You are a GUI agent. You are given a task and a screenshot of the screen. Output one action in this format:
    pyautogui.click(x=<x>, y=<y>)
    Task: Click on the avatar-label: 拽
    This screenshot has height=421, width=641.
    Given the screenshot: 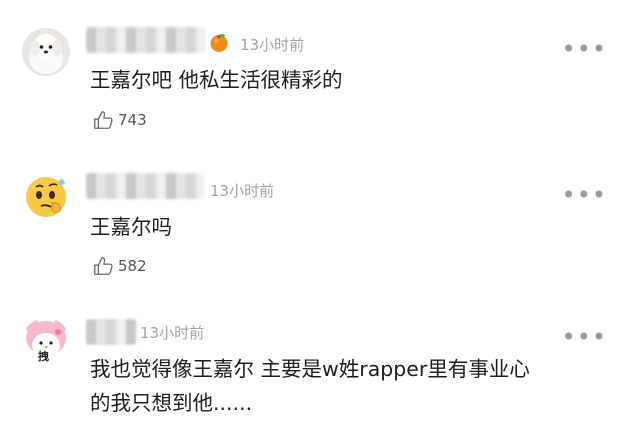 What is the action you would take?
    pyautogui.click(x=43, y=356)
    